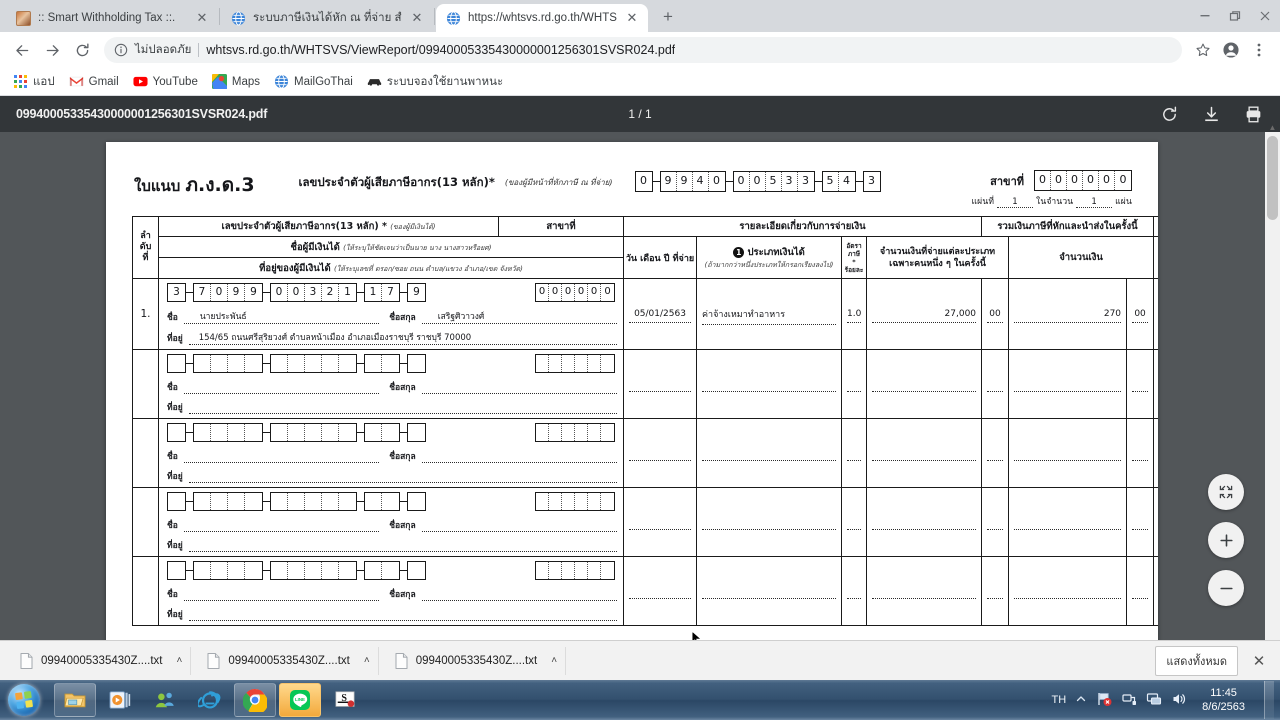 The width and height of the screenshot is (1280, 720). What do you see at coordinates (34, 82) in the screenshot?
I see `bookmark-apps: แอป` at bounding box center [34, 82].